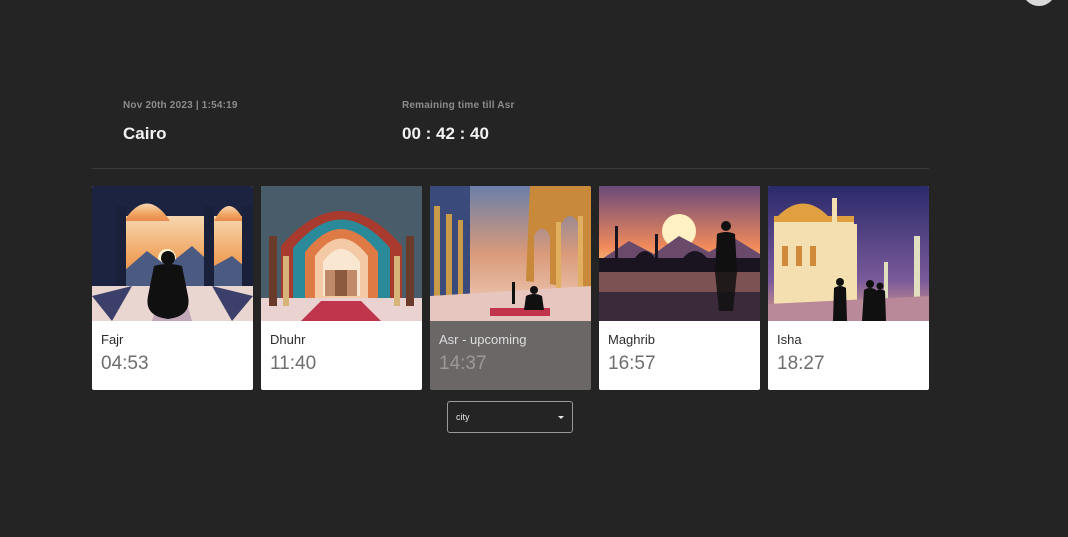 Image resolution: width=1068 pixels, height=537 pixels. What do you see at coordinates (632, 363) in the screenshot?
I see `prayer-time: 16:57` at bounding box center [632, 363].